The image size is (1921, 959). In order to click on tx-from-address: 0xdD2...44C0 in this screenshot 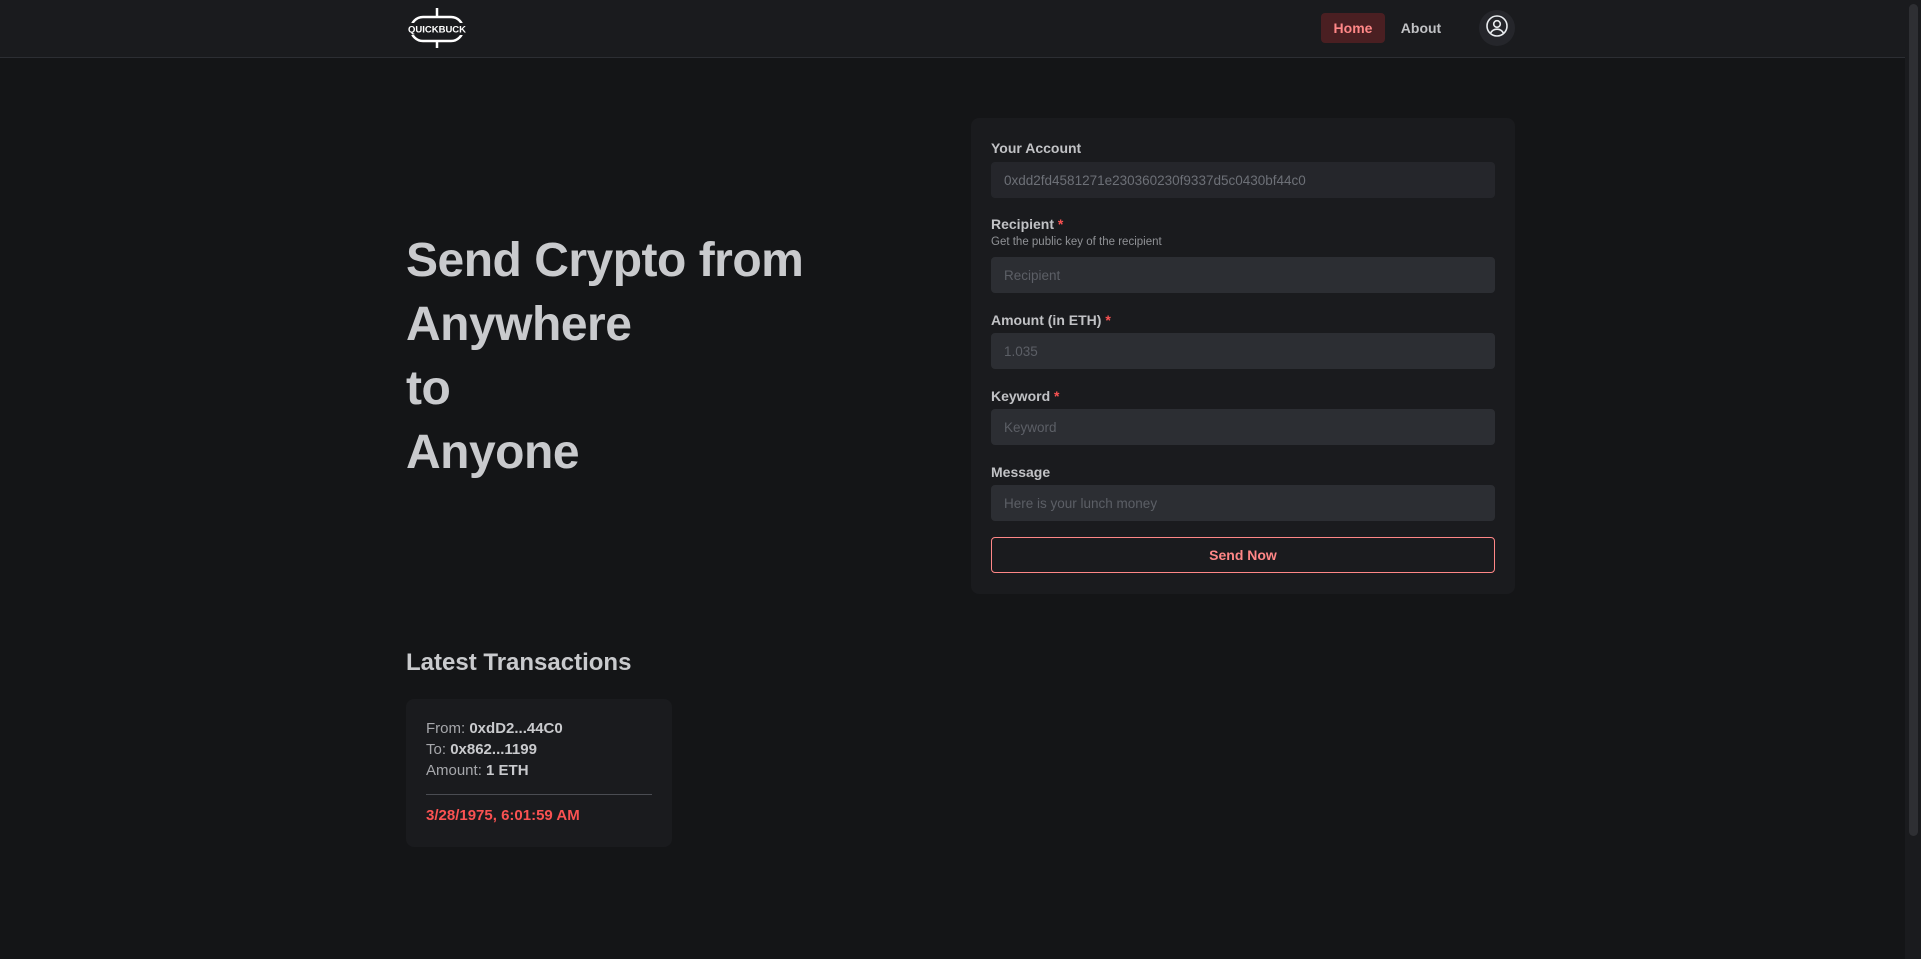, I will do `click(516, 728)`.